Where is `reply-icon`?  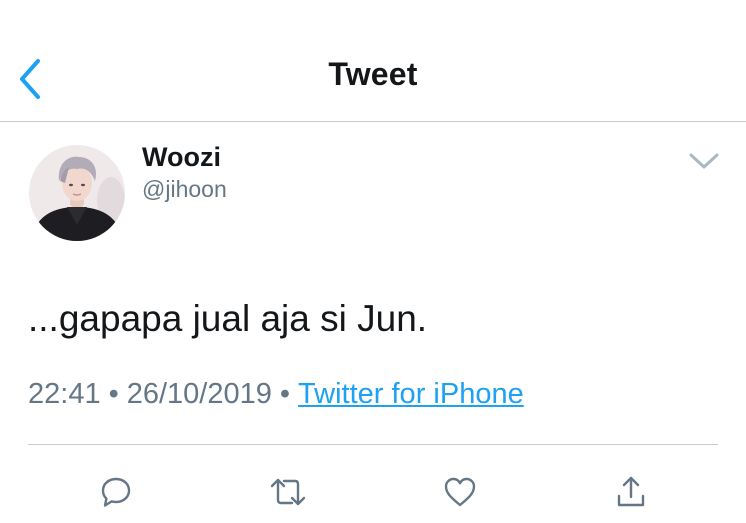
reply-icon is located at coordinates (116, 492).